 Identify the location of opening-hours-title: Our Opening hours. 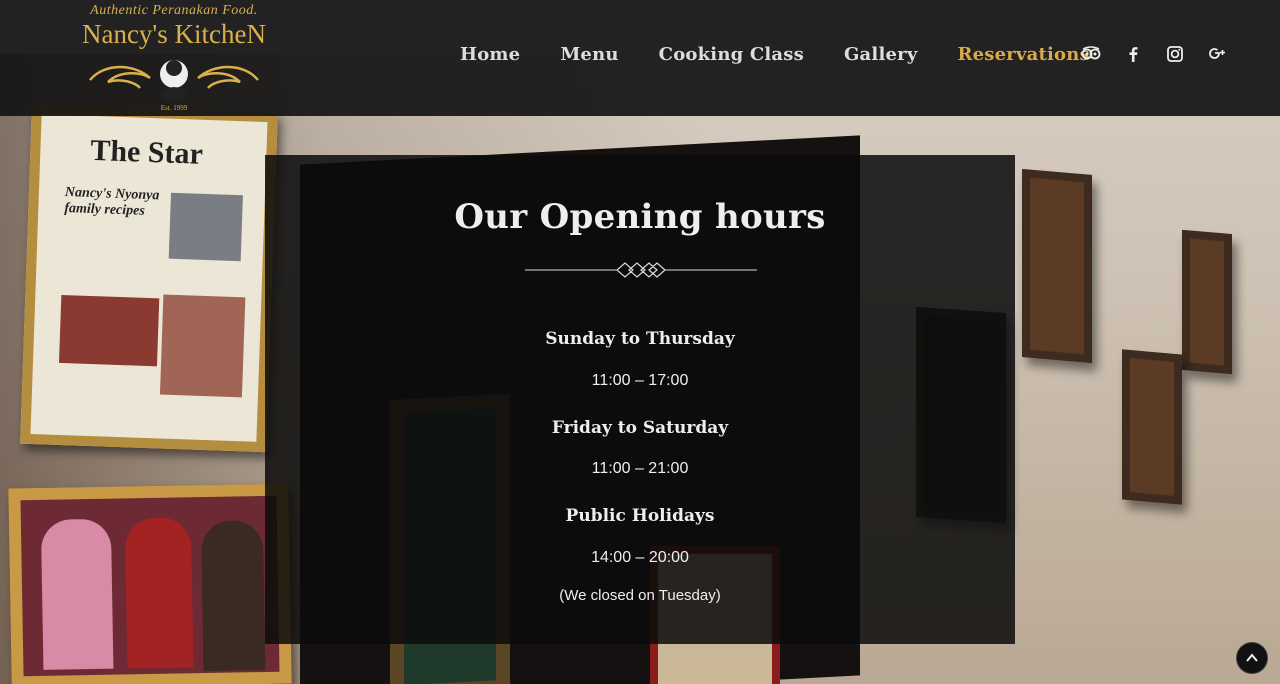
(640, 217).